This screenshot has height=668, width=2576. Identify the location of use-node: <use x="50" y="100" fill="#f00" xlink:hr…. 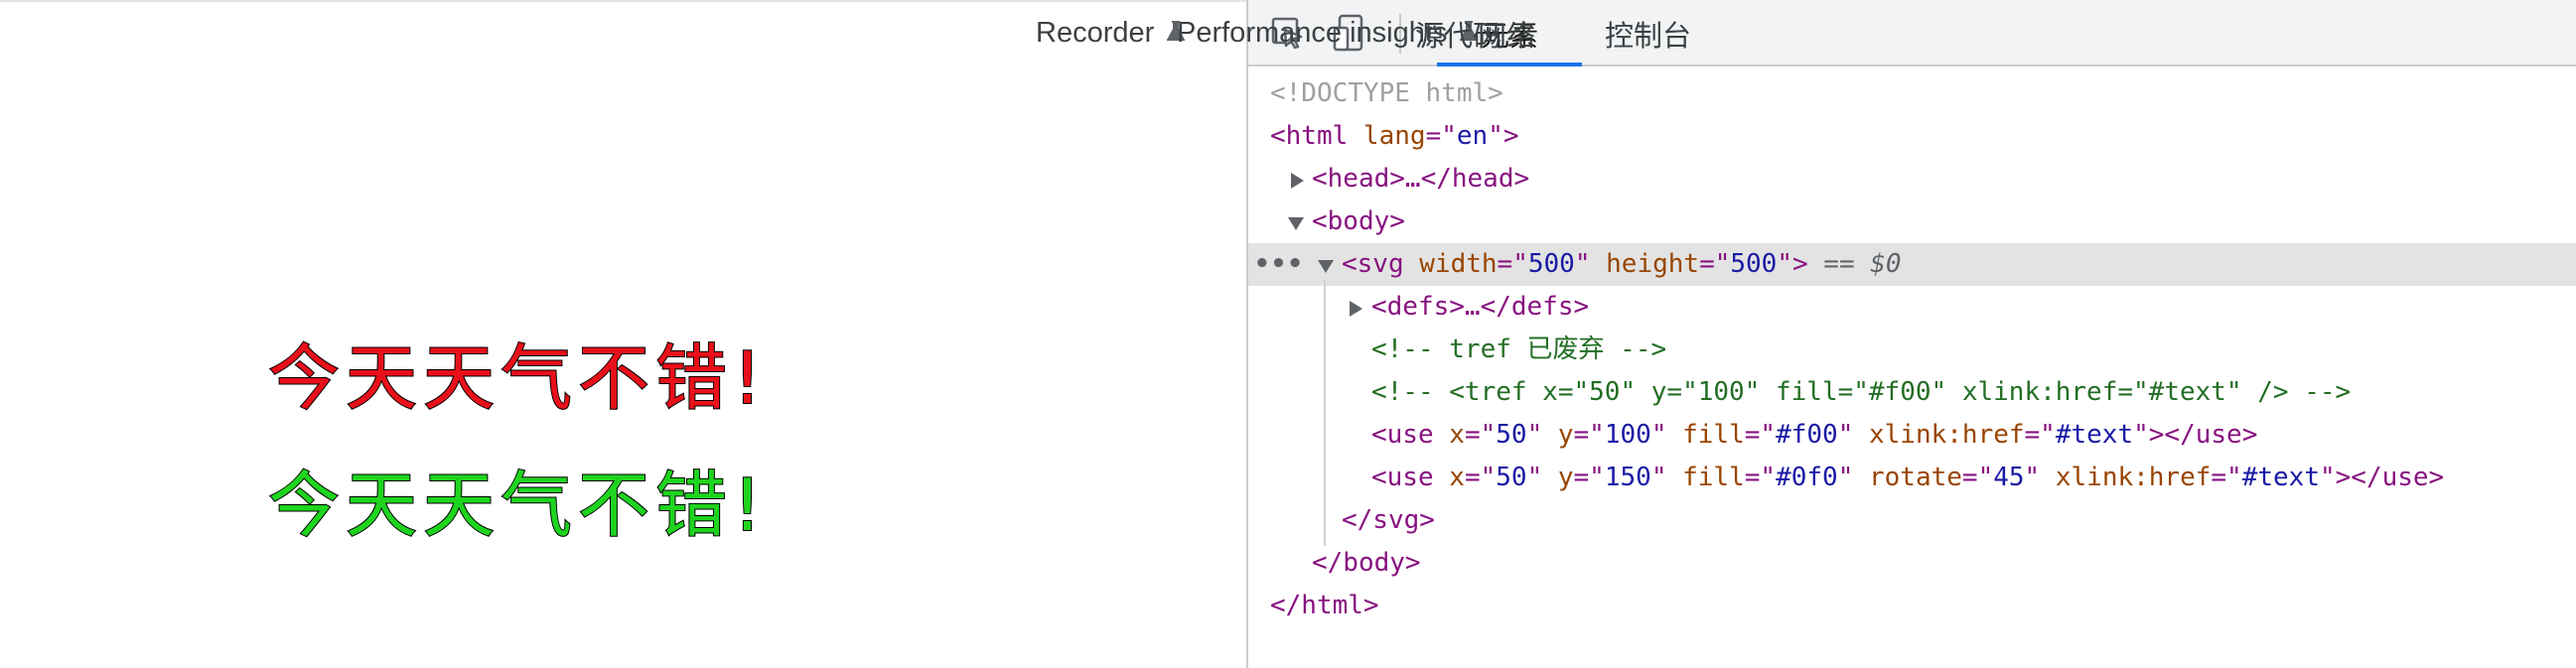
(1815, 435).